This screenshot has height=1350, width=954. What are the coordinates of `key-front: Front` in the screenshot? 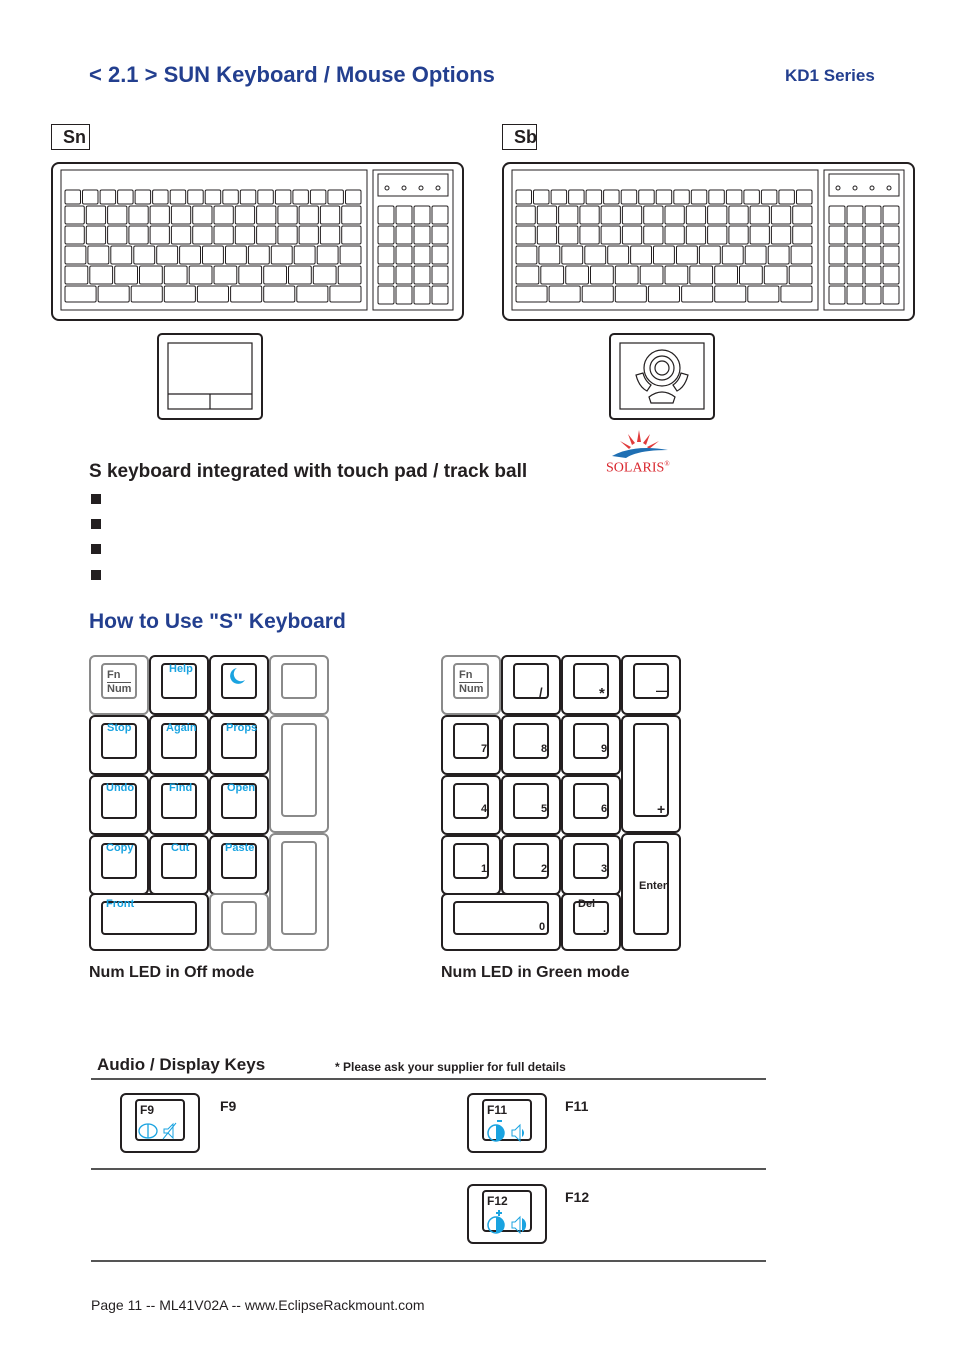 It's located at (149, 922).